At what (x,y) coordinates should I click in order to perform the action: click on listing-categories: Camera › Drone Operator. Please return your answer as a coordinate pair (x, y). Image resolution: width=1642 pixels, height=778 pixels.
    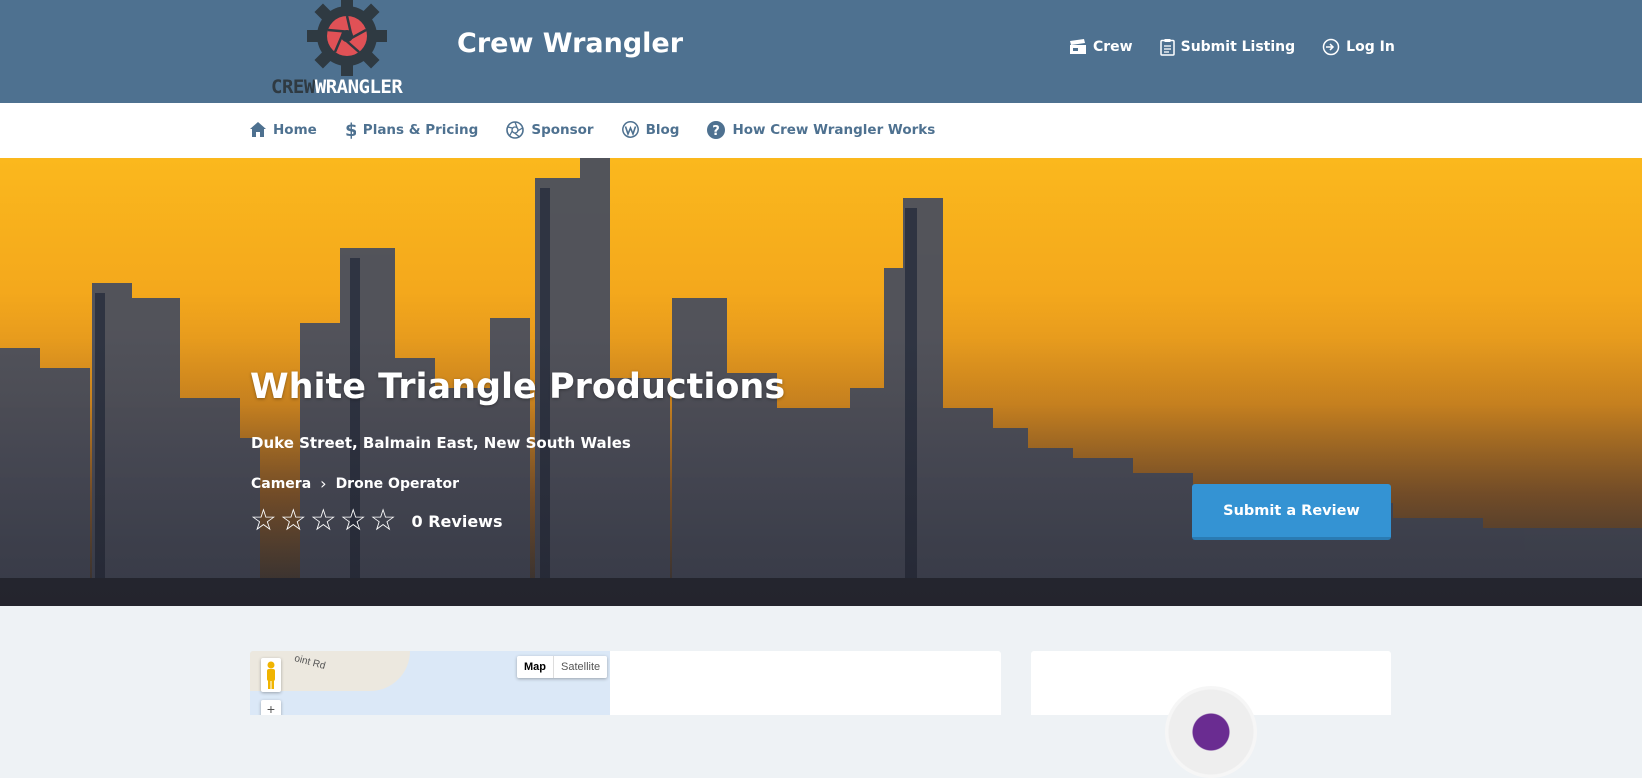
    Looking at the image, I should click on (355, 483).